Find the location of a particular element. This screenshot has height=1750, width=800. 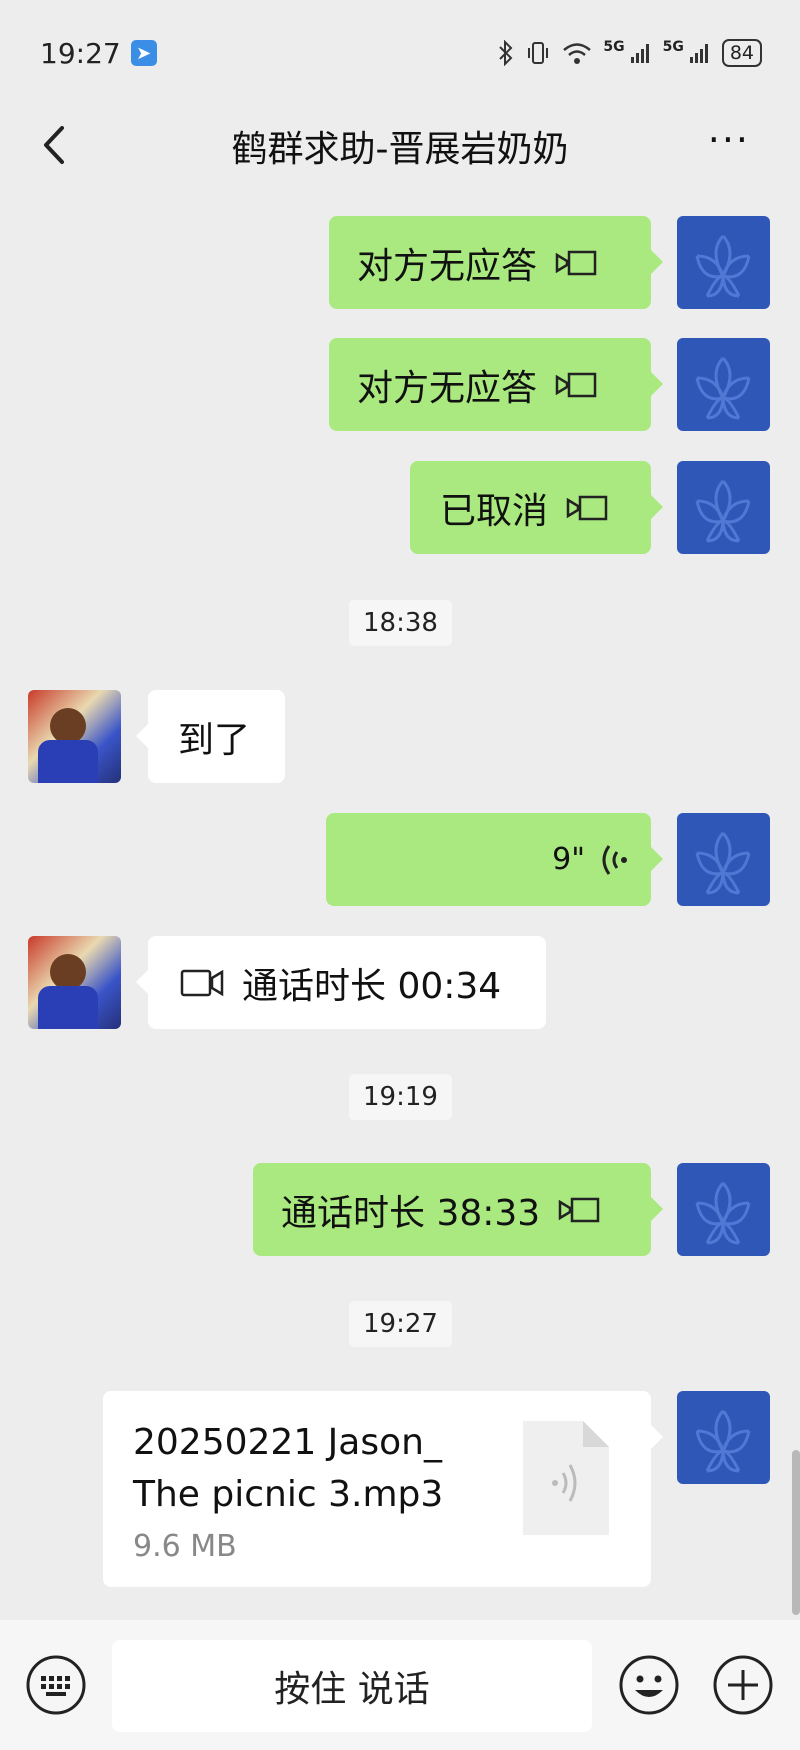

message-bubble-call-duration: 通话时长 38:33 is located at coordinates (458, 1209).